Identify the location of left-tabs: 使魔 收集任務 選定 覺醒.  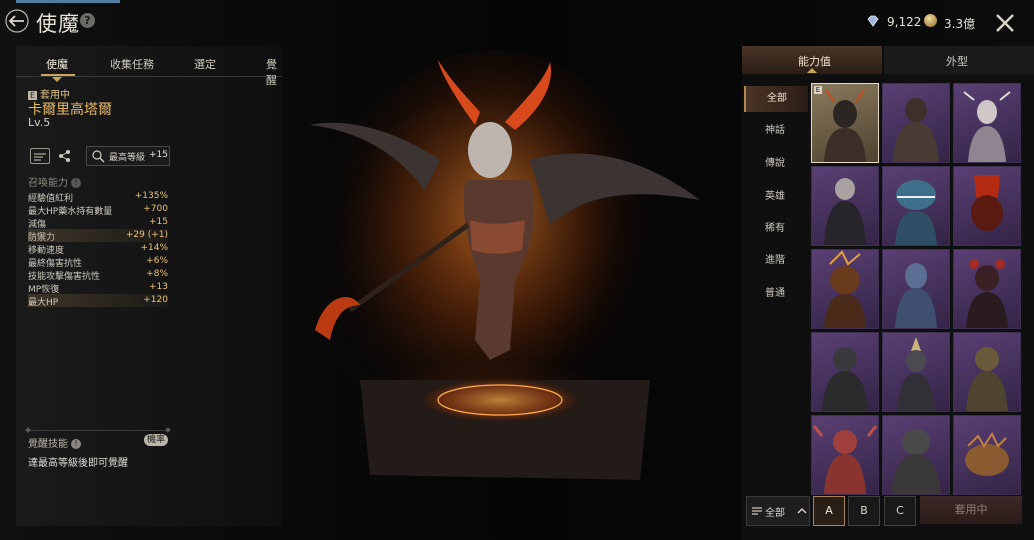
(149, 69).